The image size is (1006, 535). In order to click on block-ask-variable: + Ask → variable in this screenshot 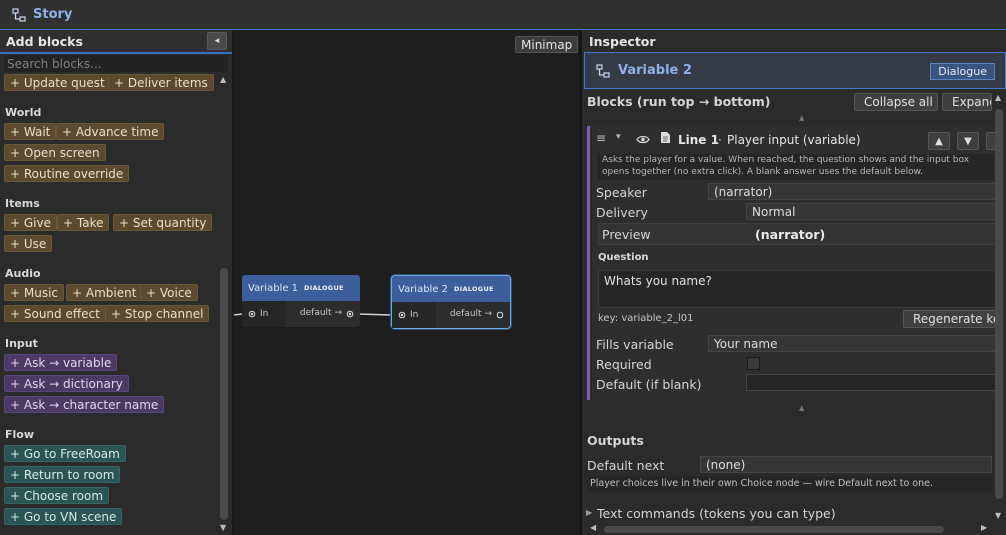, I will do `click(61, 362)`.